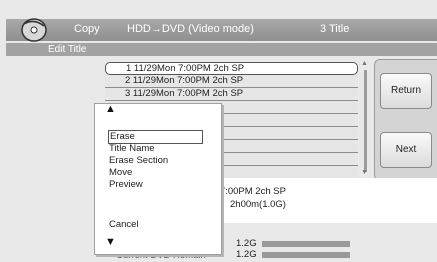 The image size is (437, 262). What do you see at coordinates (246, 254) in the screenshot?
I see `remain-value-2: 1.2G` at bounding box center [246, 254].